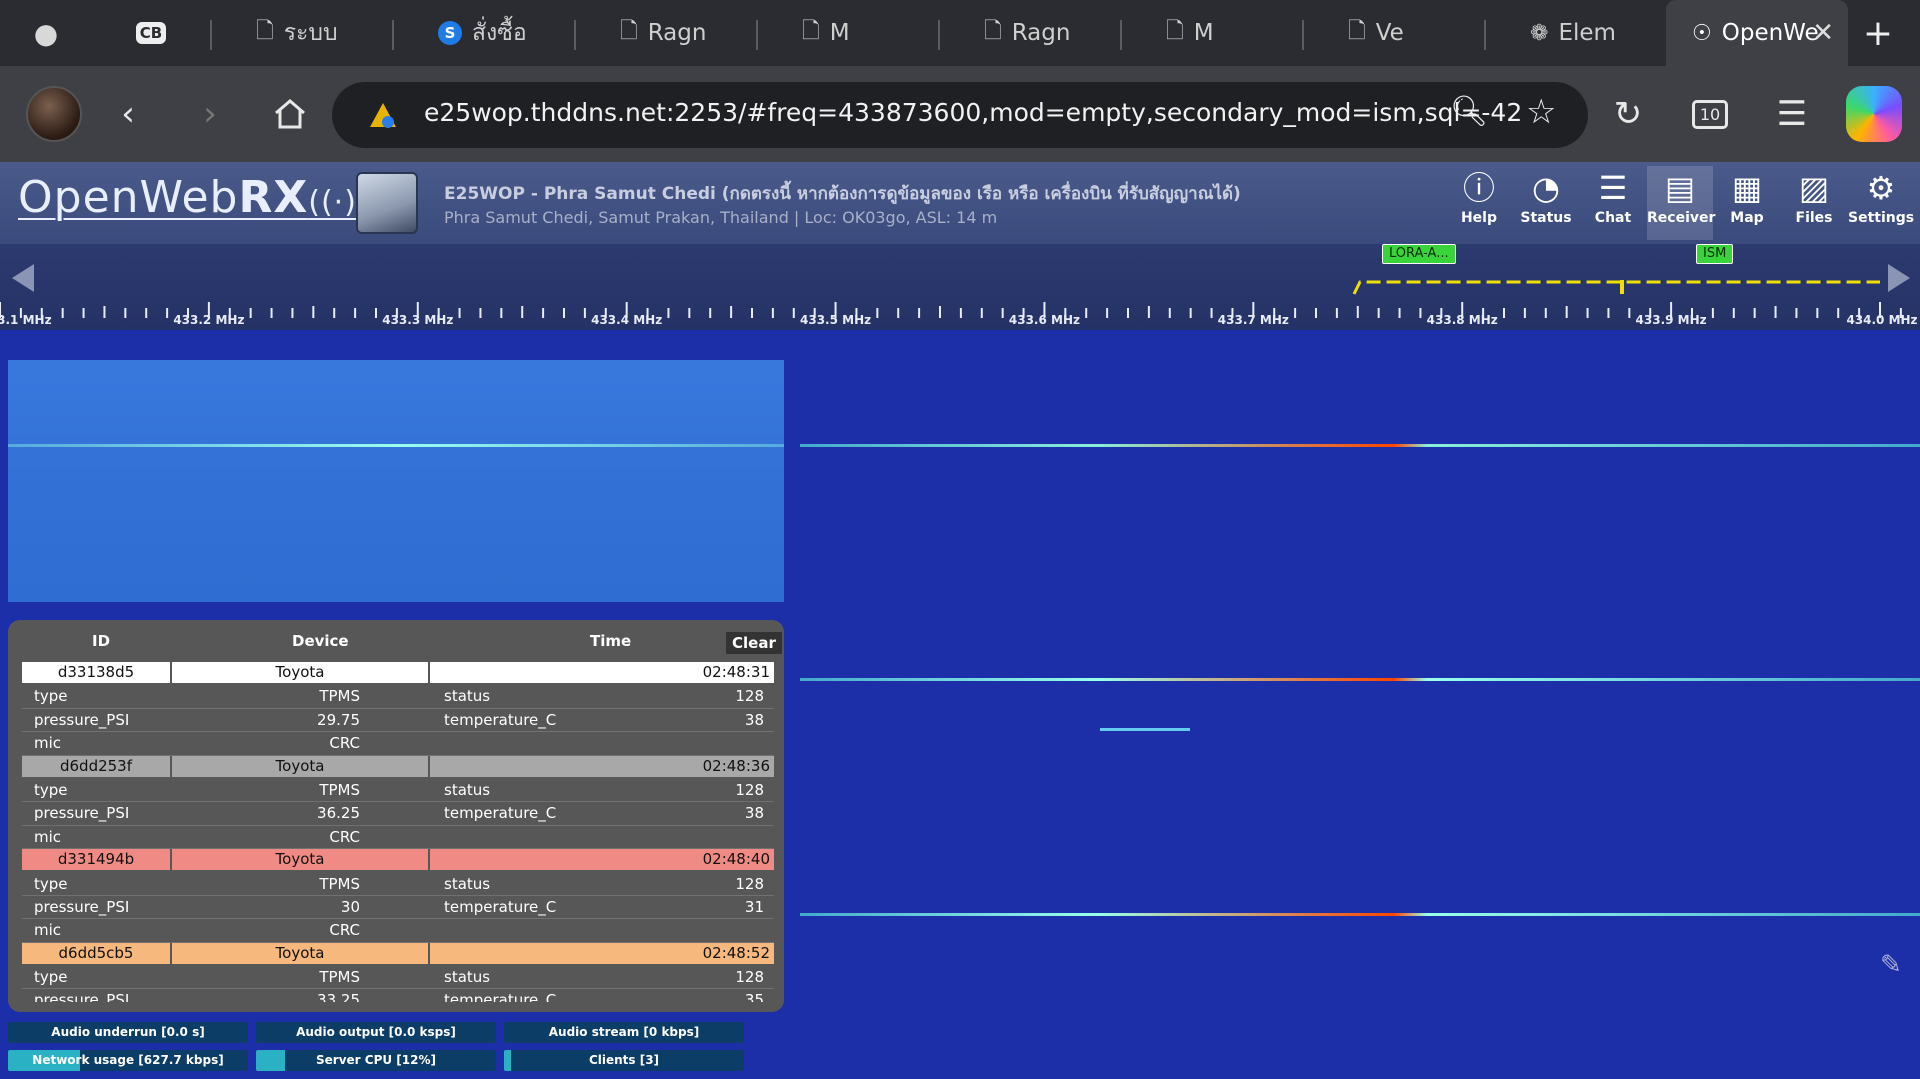 The width and height of the screenshot is (1920, 1079). What do you see at coordinates (376, 1060) in the screenshot?
I see `server-cpu-bar: Server CPU [12%]` at bounding box center [376, 1060].